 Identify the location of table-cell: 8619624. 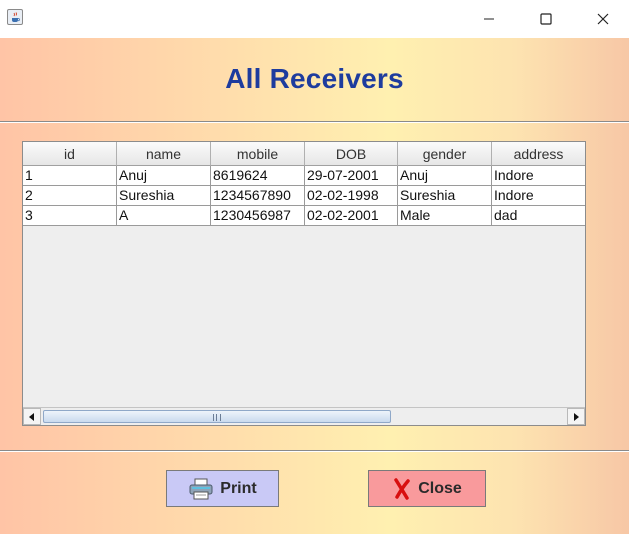
(258, 176).